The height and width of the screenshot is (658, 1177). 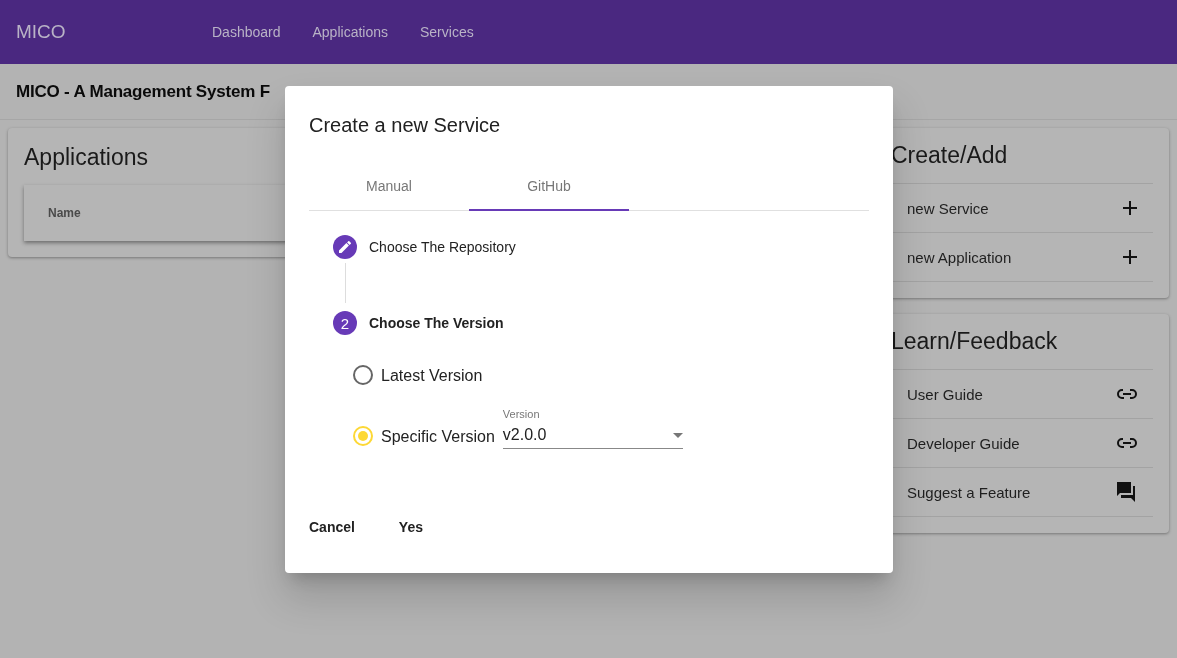 What do you see at coordinates (549, 187) in the screenshot?
I see `tab: GitHub` at bounding box center [549, 187].